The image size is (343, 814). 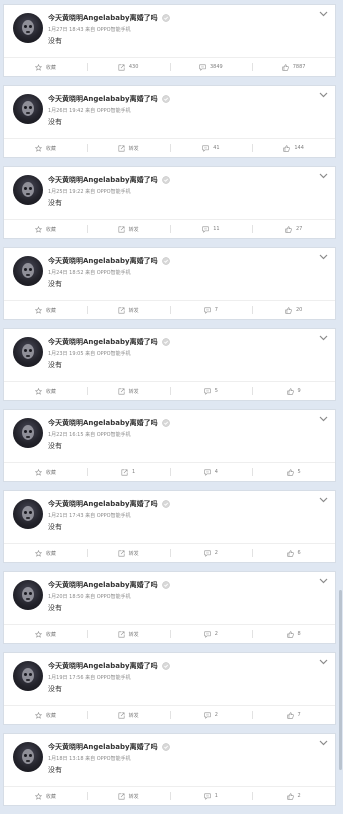 What do you see at coordinates (89, 192) in the screenshot?
I see `post-meta: 1月25日 19:22 来自 OPPO智能手机` at bounding box center [89, 192].